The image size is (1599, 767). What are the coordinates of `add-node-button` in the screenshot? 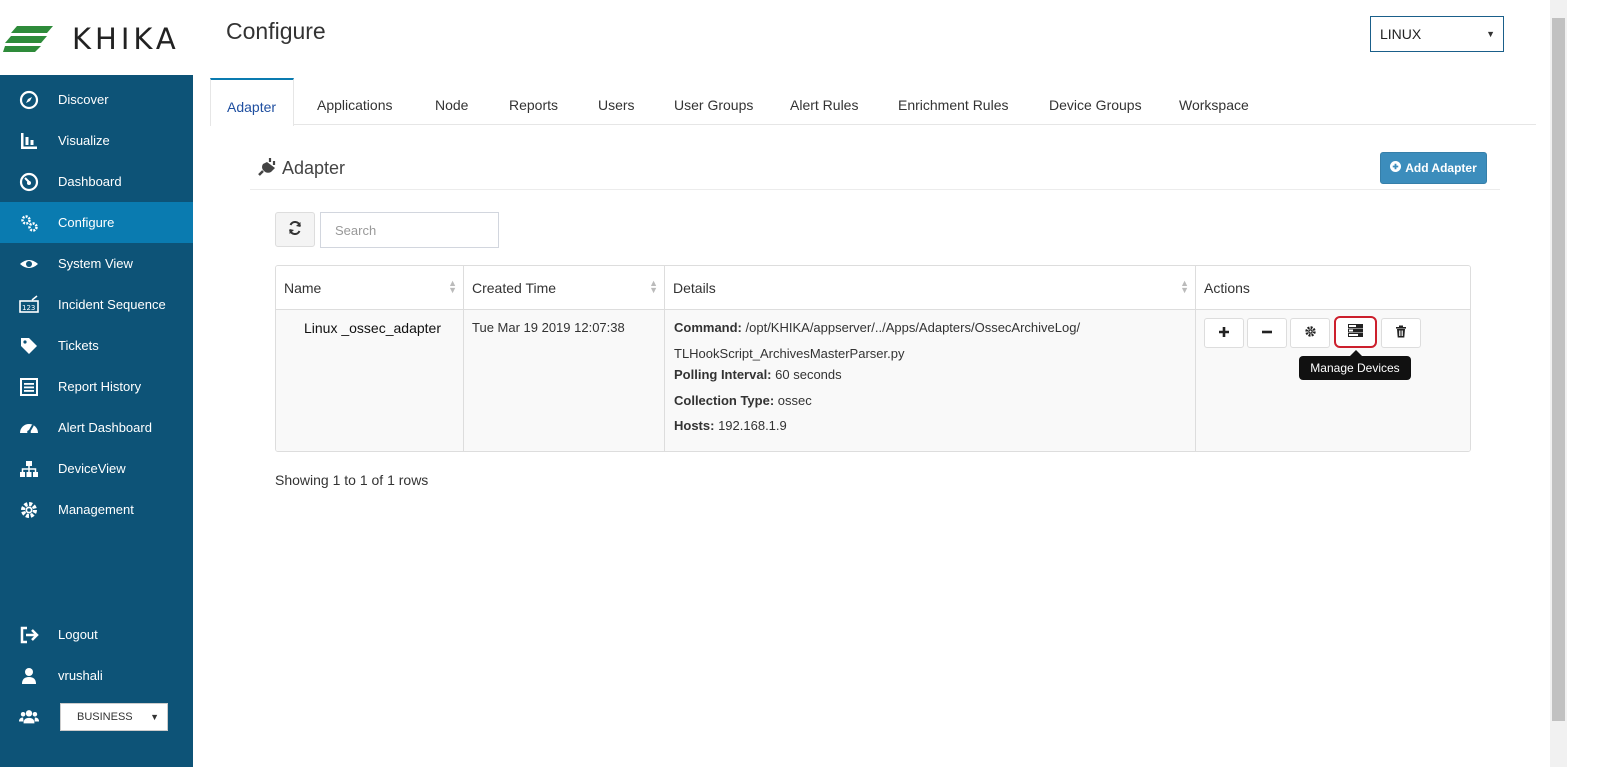 It's located at (1224, 333).